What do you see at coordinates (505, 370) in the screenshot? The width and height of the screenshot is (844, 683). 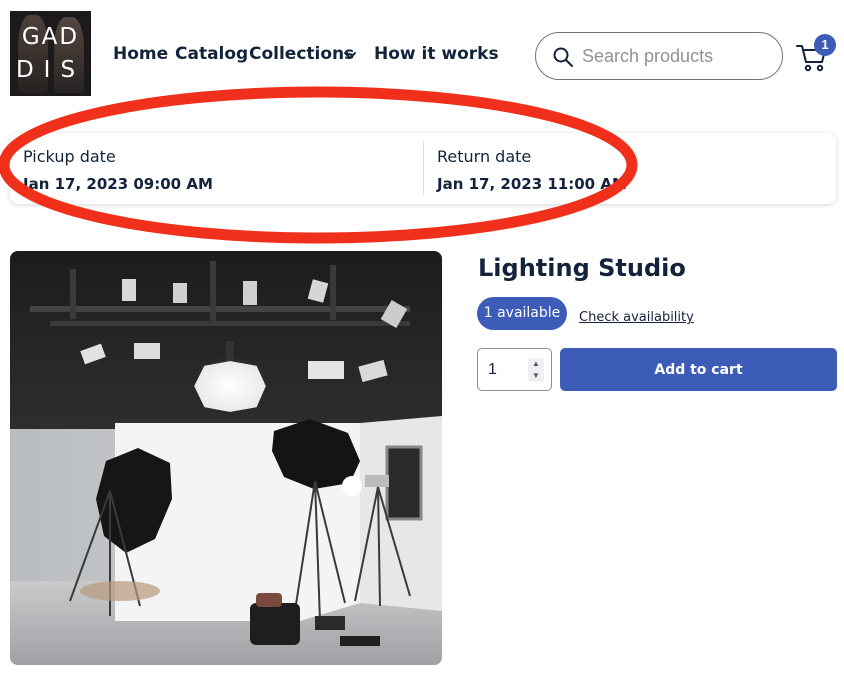 I see `quantity-input` at bounding box center [505, 370].